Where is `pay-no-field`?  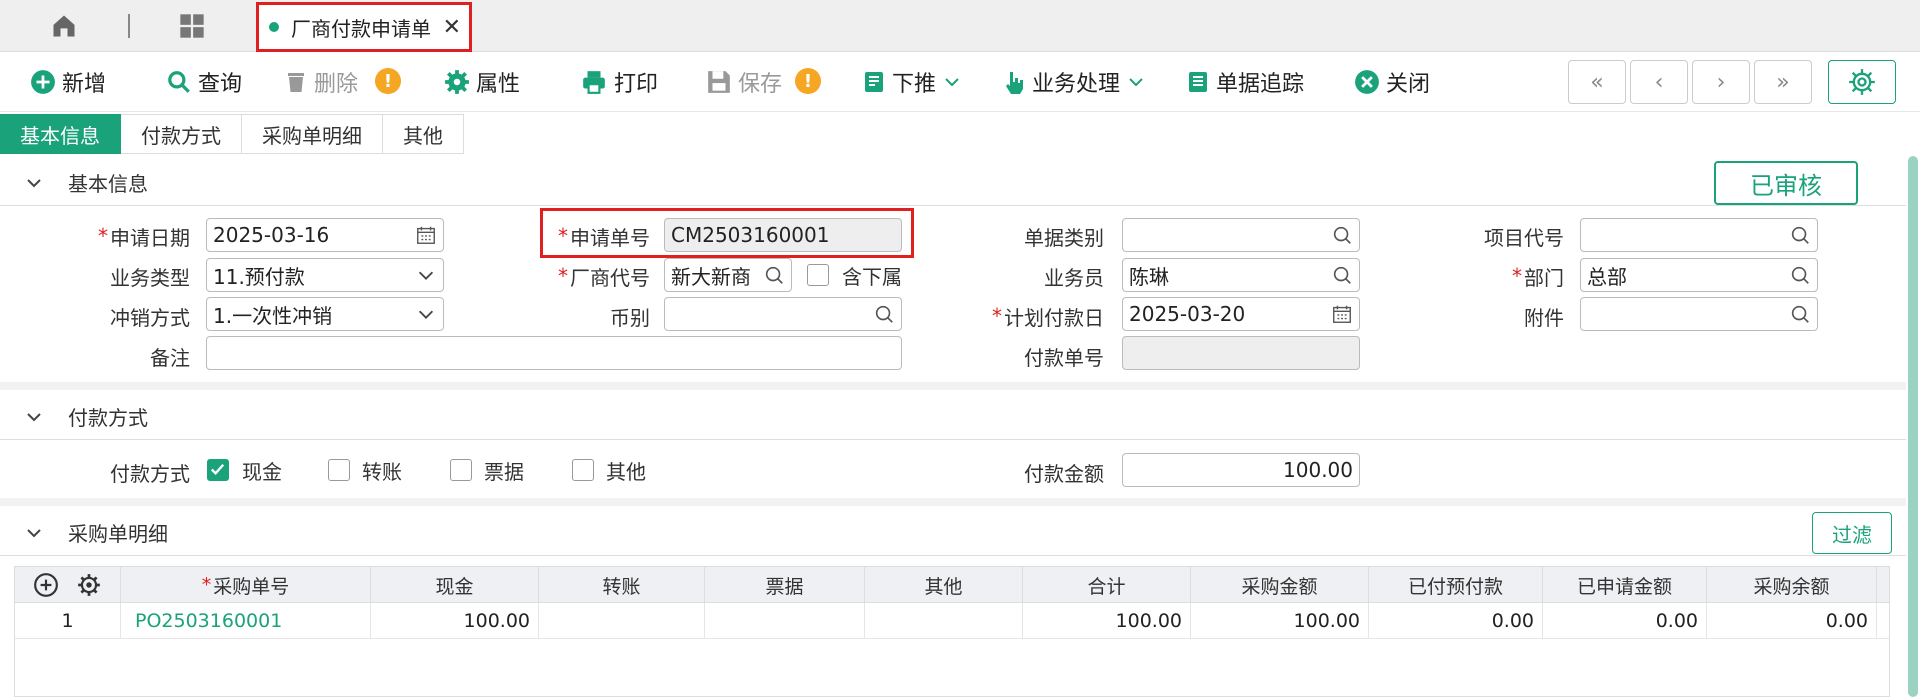 pay-no-field is located at coordinates (1241, 353).